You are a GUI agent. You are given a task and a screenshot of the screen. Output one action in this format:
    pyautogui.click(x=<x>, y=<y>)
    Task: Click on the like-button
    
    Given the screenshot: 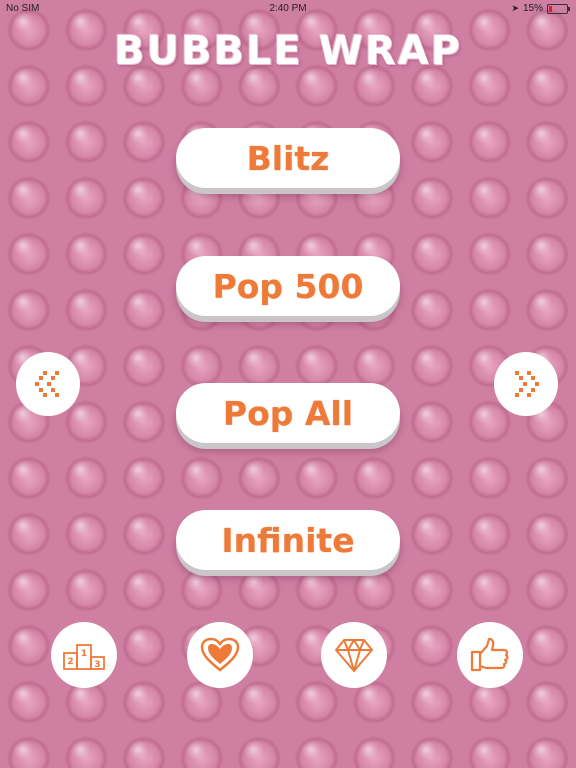 What is the action you would take?
    pyautogui.click(x=220, y=655)
    